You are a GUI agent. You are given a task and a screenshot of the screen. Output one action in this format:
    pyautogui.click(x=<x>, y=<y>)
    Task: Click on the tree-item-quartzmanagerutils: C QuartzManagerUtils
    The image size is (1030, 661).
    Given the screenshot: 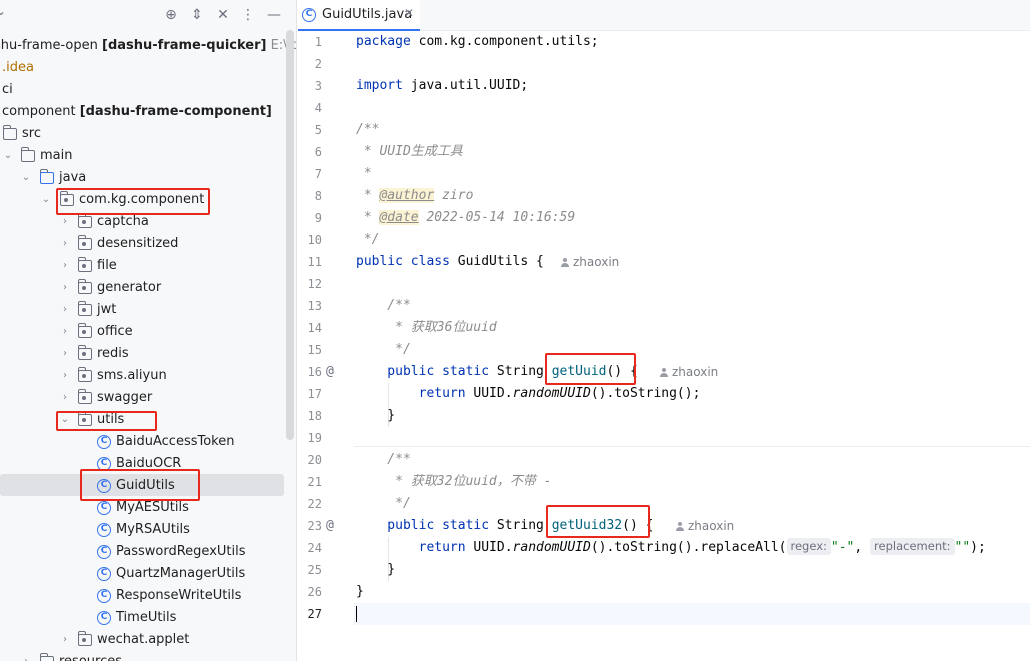 What is the action you would take?
    pyautogui.click(x=148, y=574)
    